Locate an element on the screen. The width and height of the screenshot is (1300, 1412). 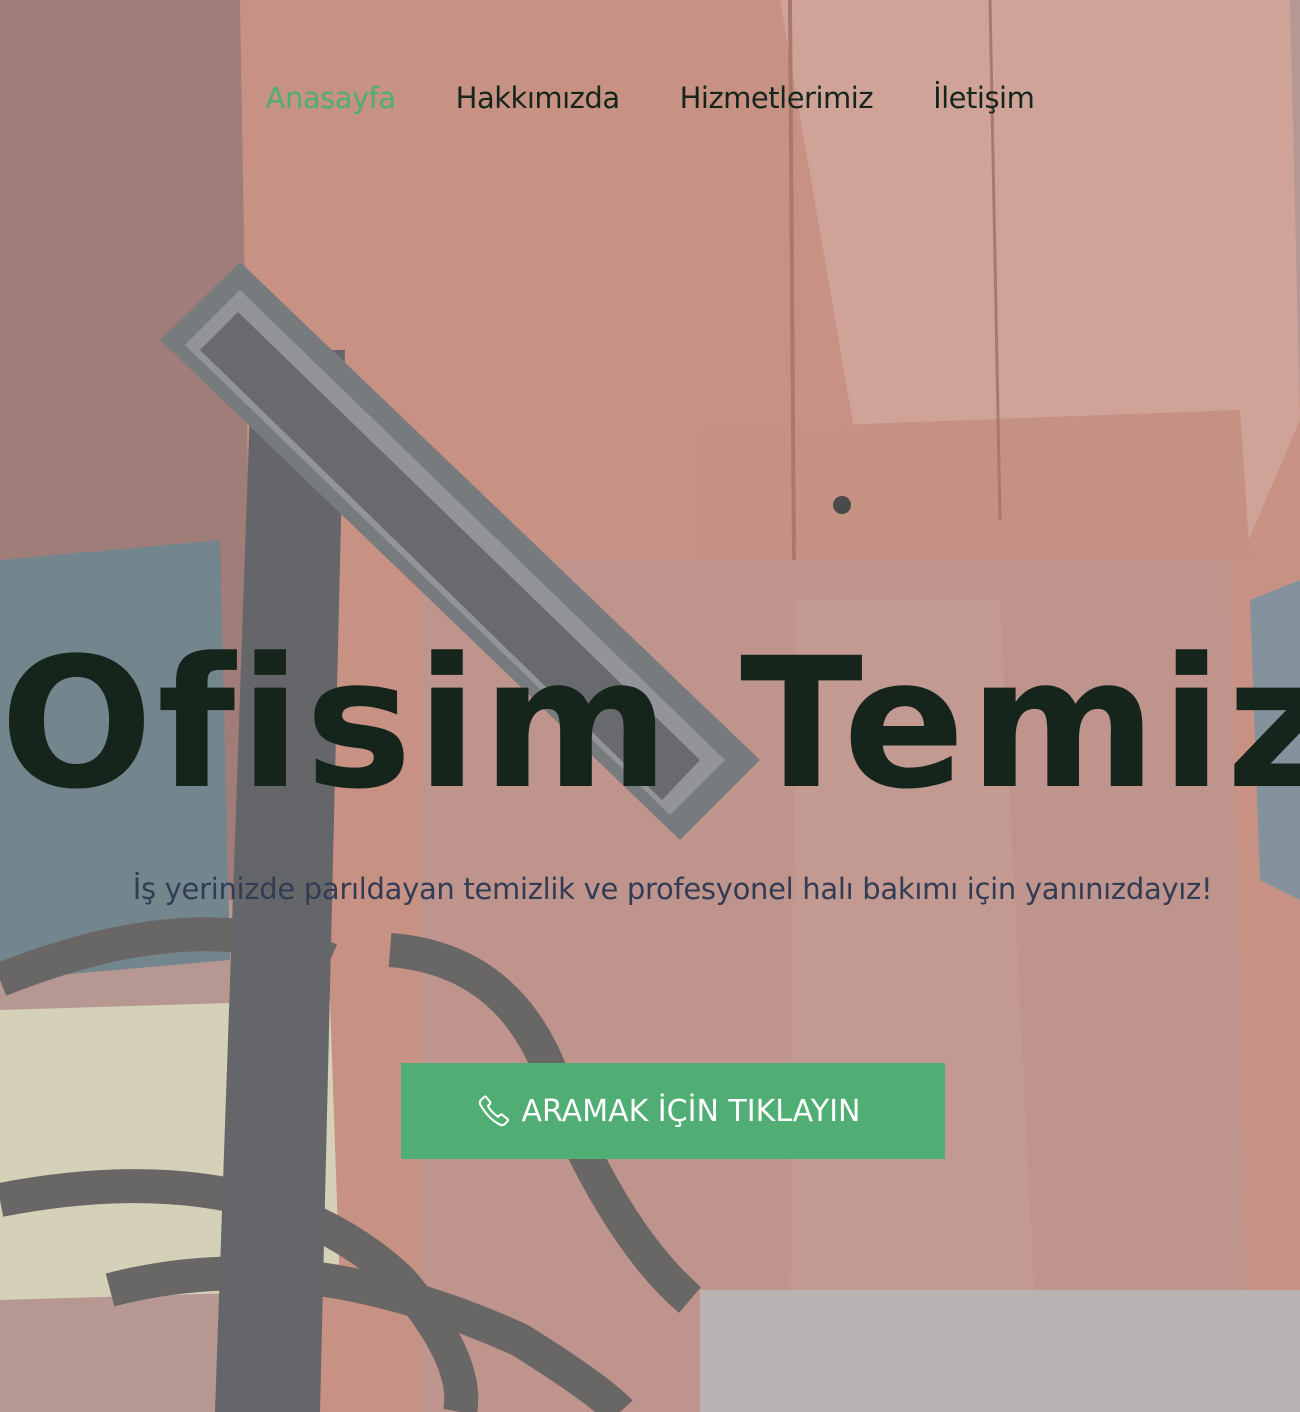
nav-link-home: Anasayfa is located at coordinates (331, 98).